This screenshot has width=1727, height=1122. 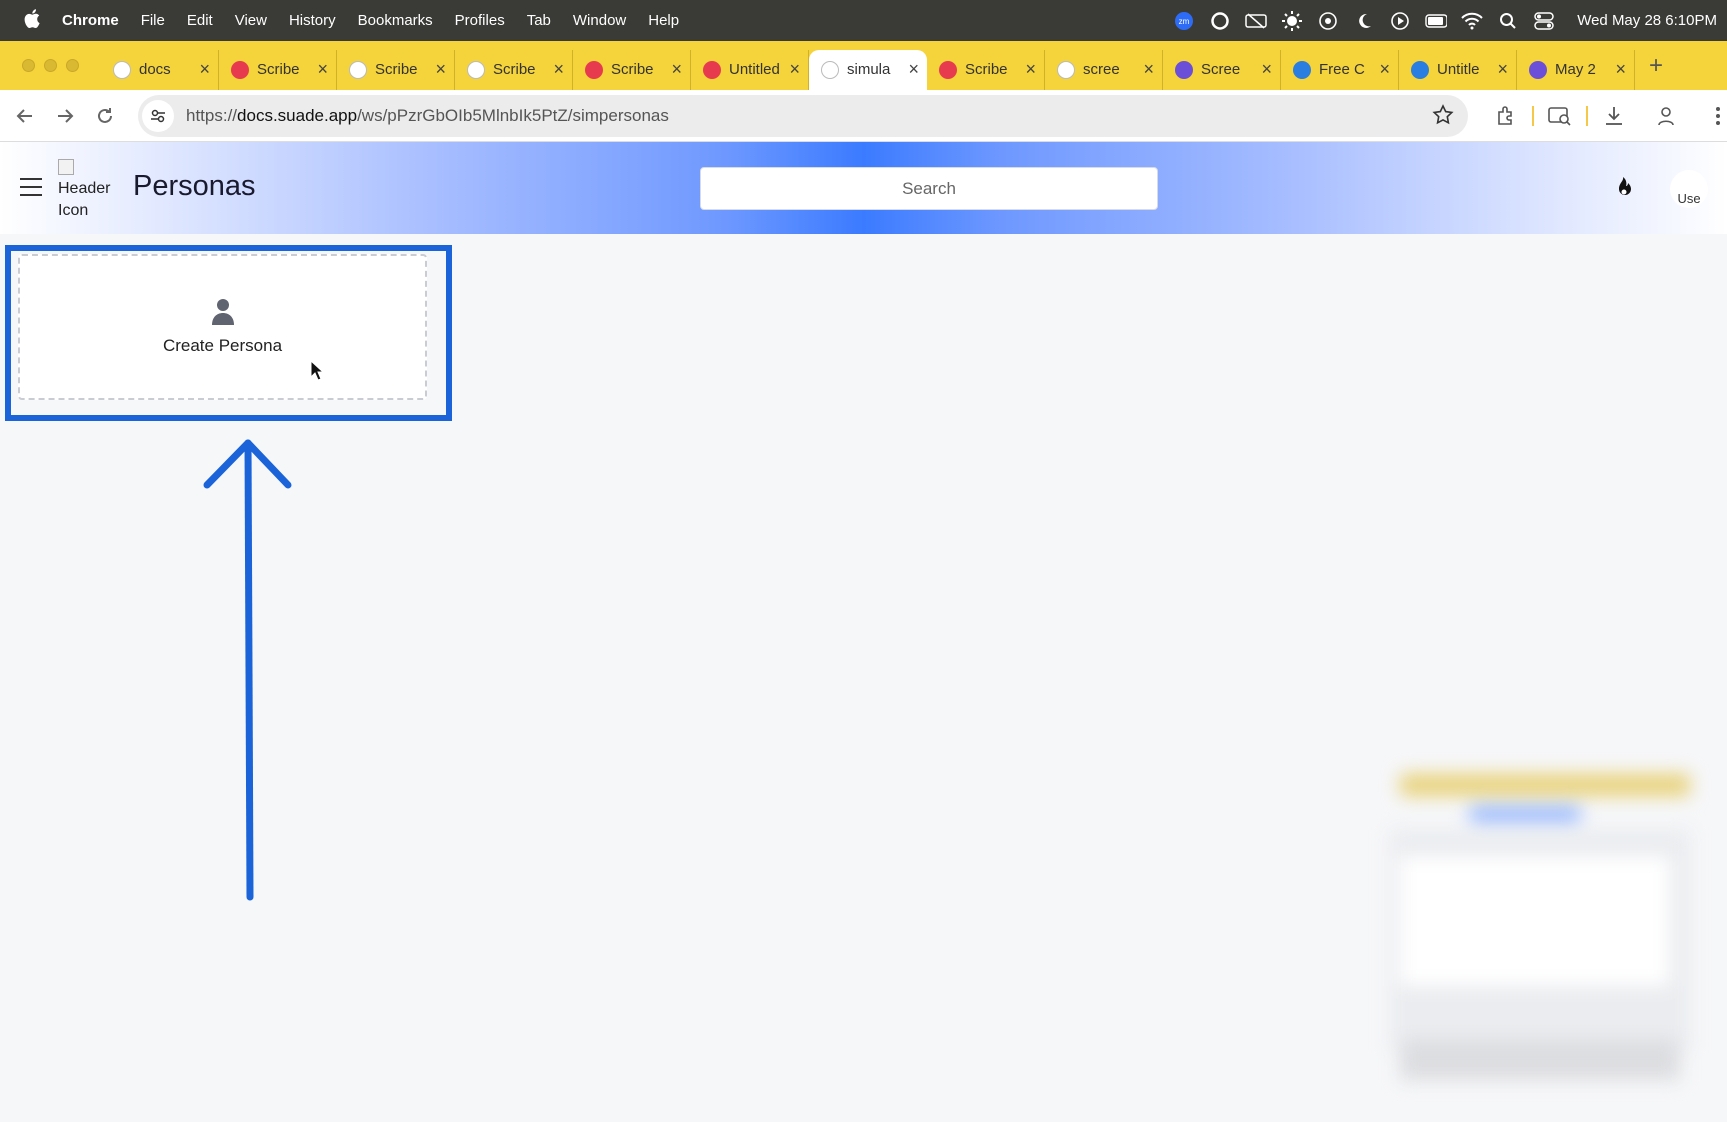 What do you see at coordinates (868, 69) in the screenshot?
I see `browser-tab: simula ×` at bounding box center [868, 69].